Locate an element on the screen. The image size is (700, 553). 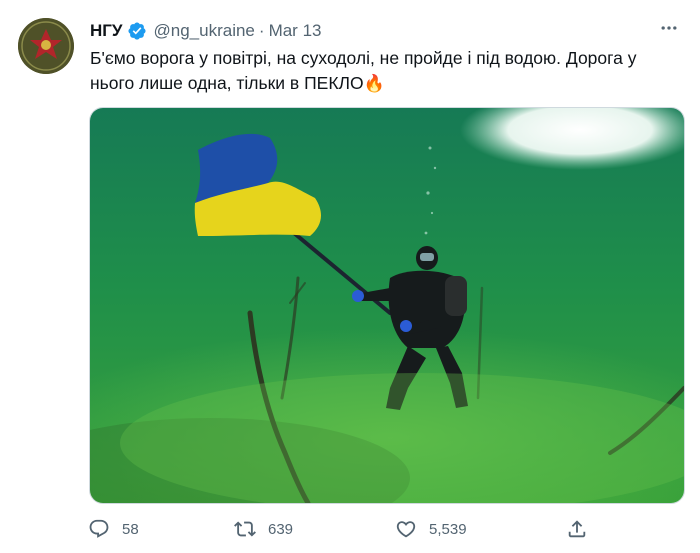
avatar is located at coordinates (46, 46).